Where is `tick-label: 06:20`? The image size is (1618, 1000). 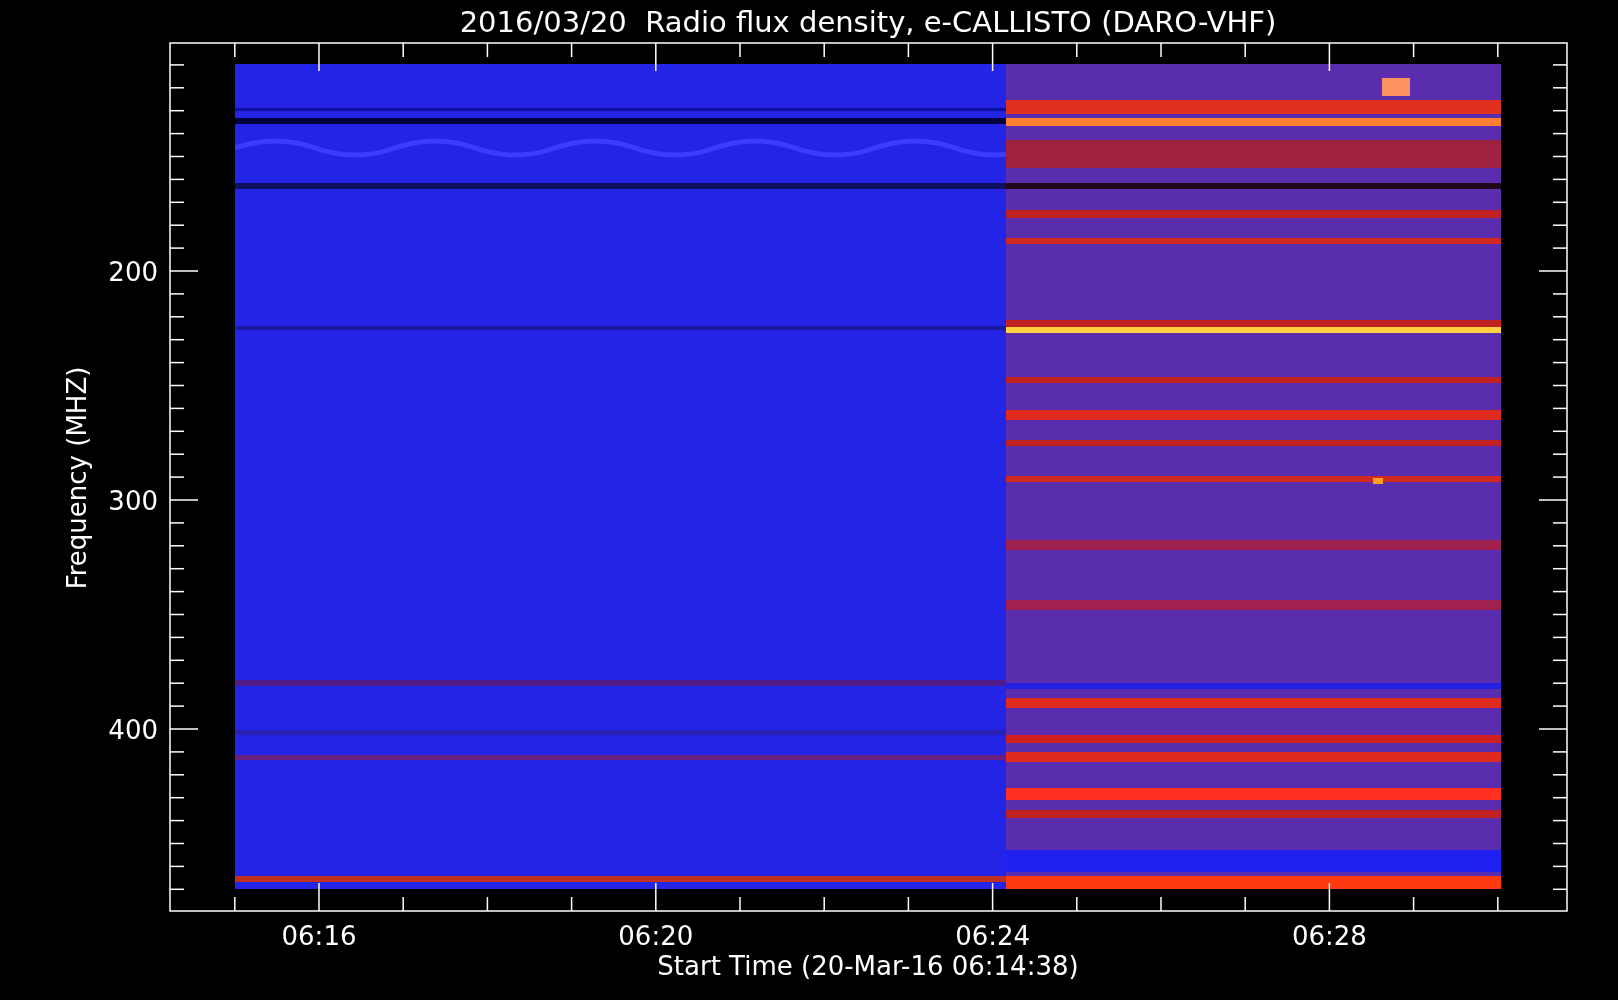 tick-label: 06:20 is located at coordinates (656, 936).